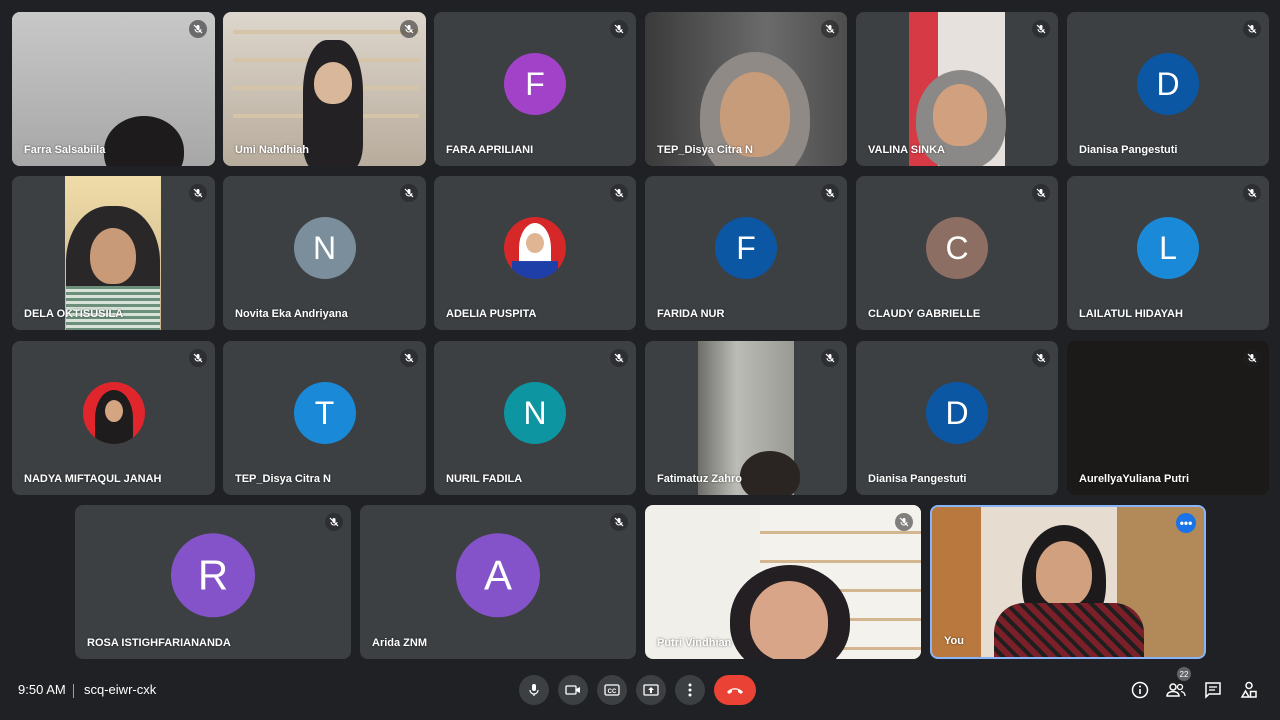  Describe the element at coordinates (691, 314) in the screenshot. I see `participant-name: FARIDA NUR` at that location.